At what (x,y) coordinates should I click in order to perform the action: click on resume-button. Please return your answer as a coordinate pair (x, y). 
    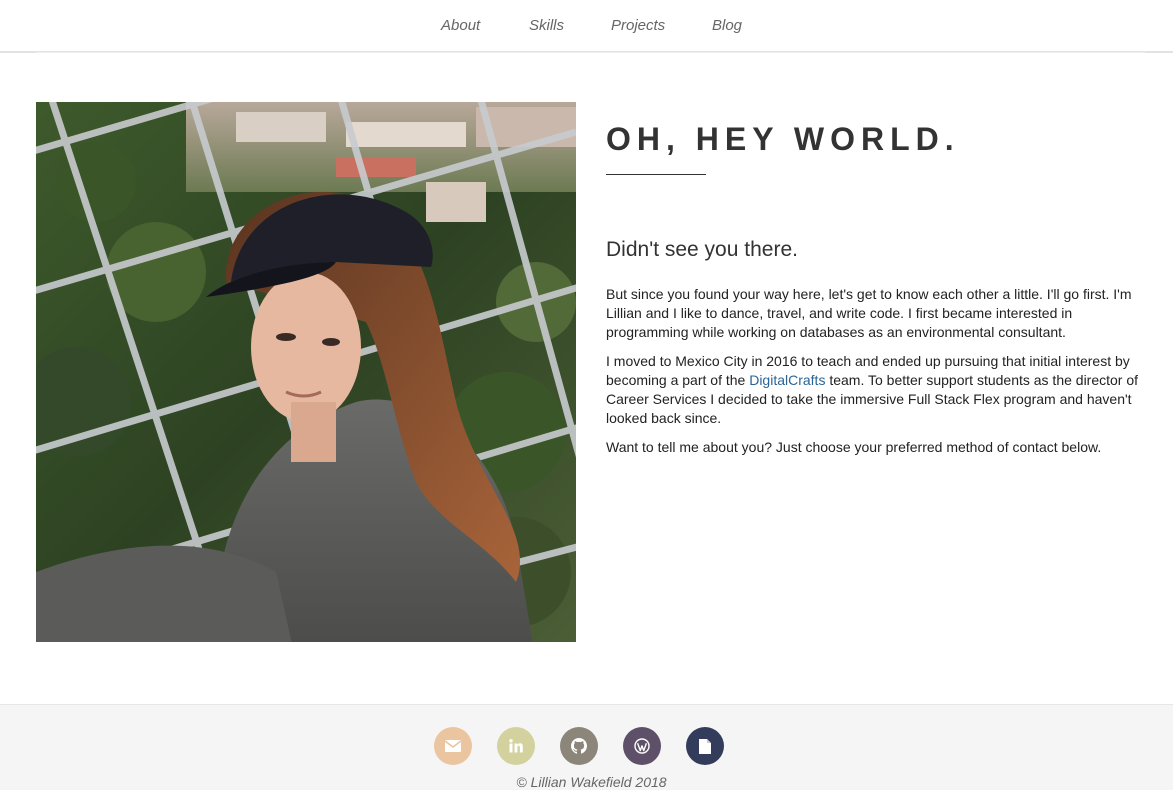
    Looking at the image, I should click on (705, 746).